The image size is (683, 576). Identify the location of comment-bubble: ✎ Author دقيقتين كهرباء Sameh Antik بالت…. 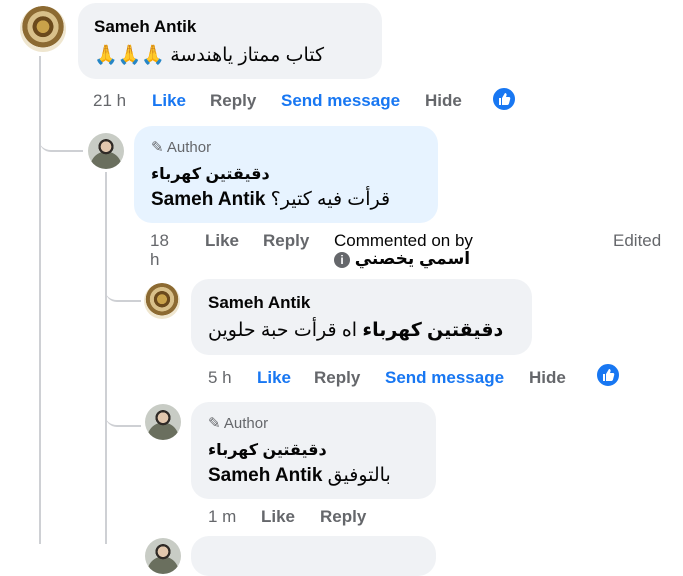
(313, 450).